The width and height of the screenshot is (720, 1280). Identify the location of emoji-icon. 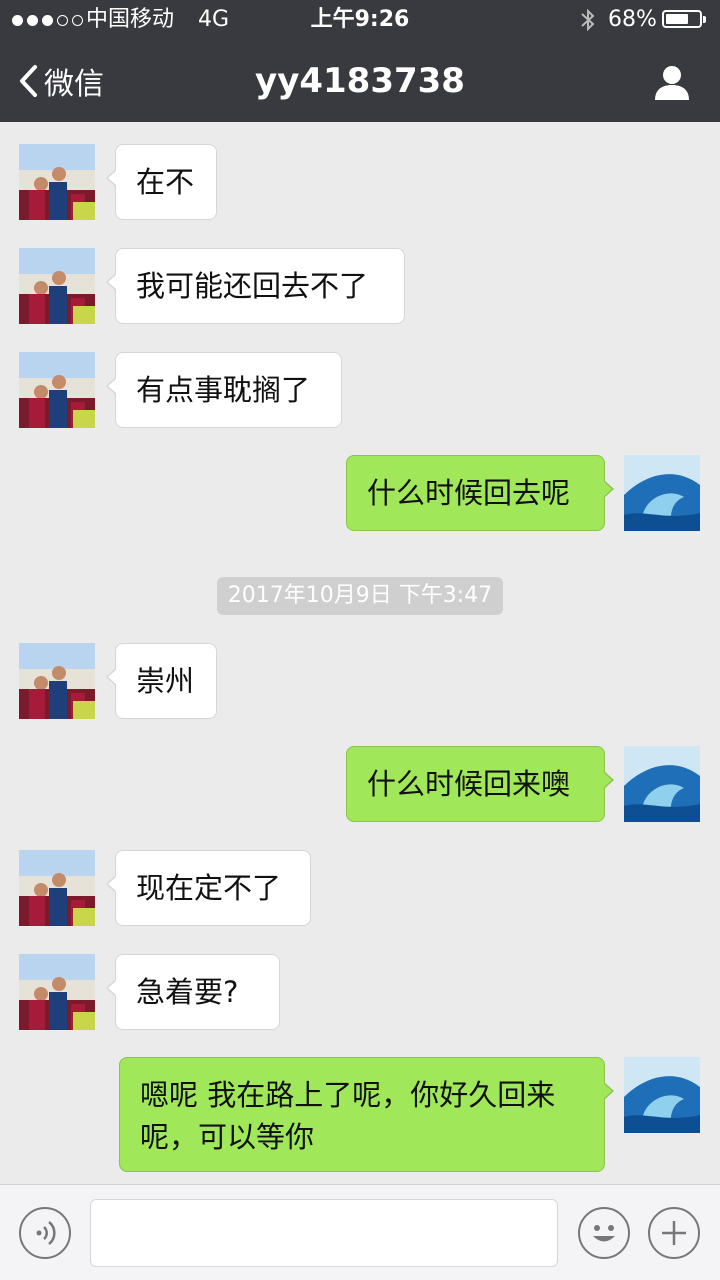
(604, 1233).